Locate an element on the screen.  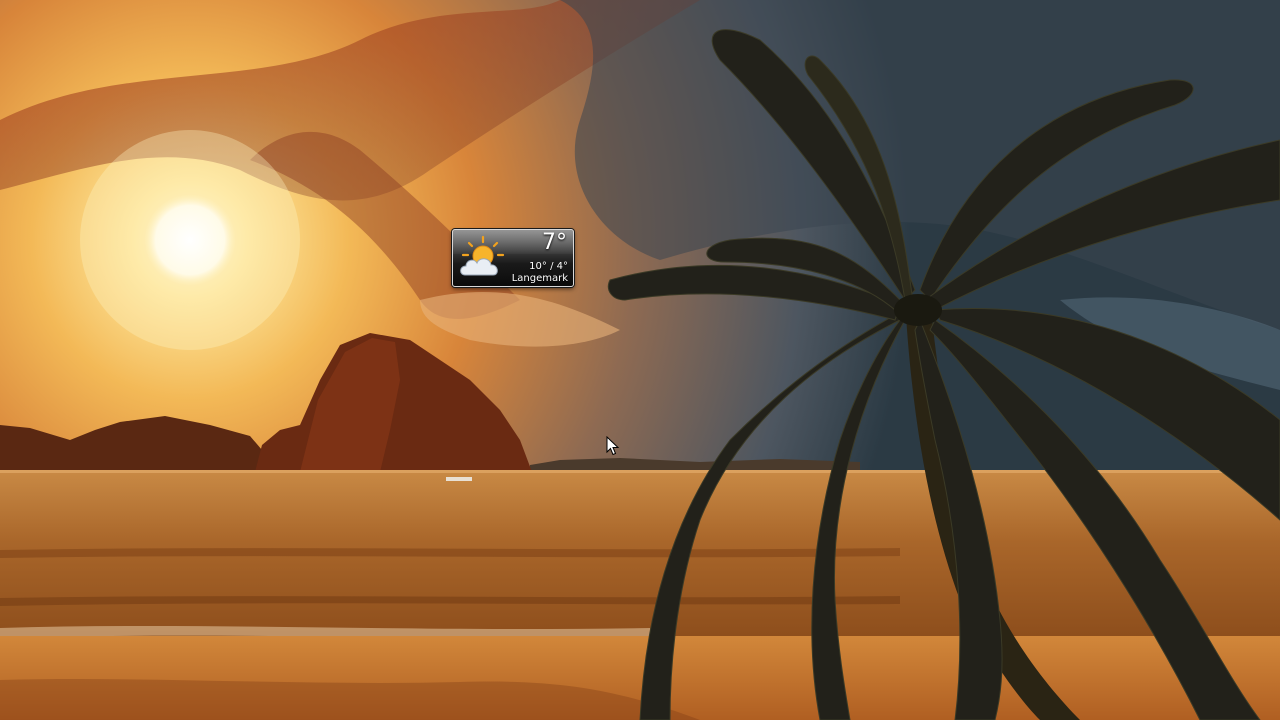
partly-cloudy-icon is located at coordinates (482, 255).